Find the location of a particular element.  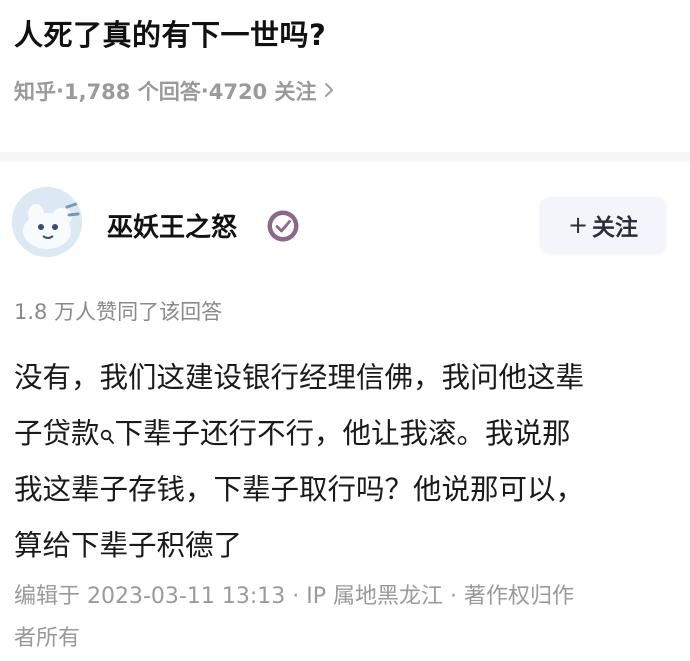

avatar is located at coordinates (47, 222).